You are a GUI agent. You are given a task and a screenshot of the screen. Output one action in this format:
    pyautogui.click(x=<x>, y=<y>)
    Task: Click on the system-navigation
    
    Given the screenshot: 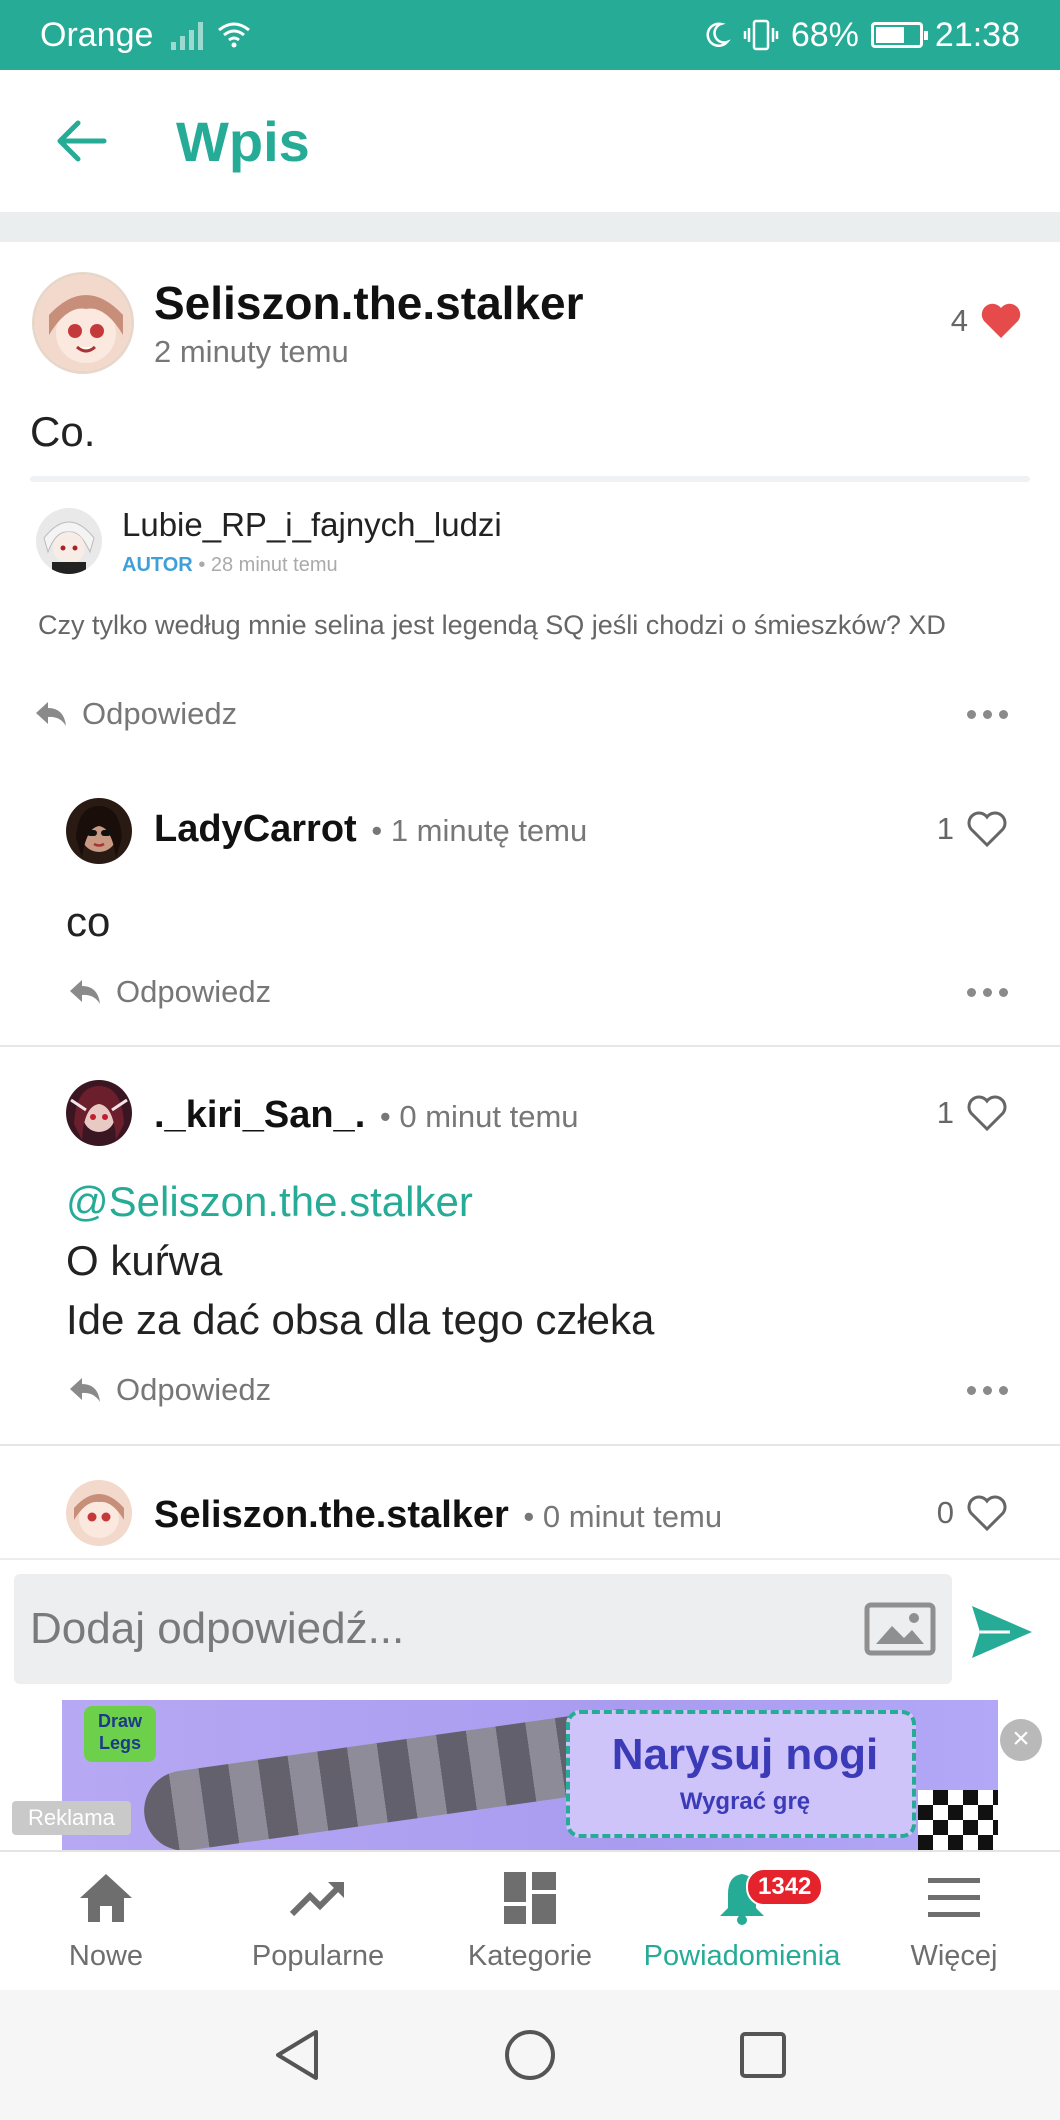 What is the action you would take?
    pyautogui.click(x=530, y=2055)
    